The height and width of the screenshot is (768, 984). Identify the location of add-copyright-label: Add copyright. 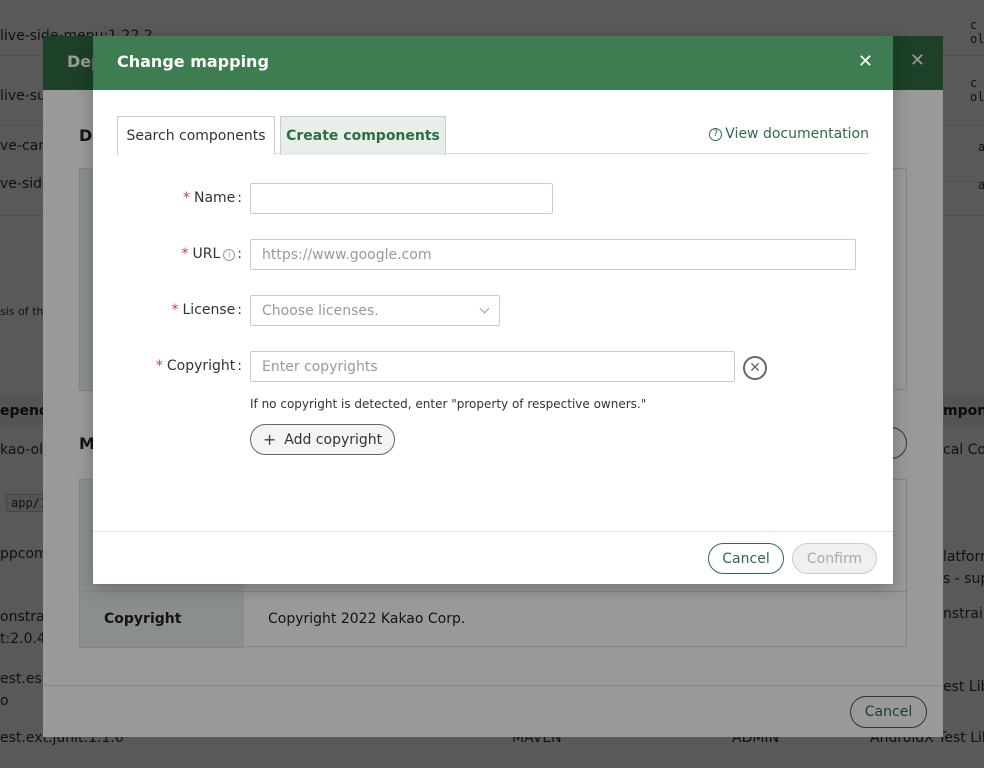
(333, 439).